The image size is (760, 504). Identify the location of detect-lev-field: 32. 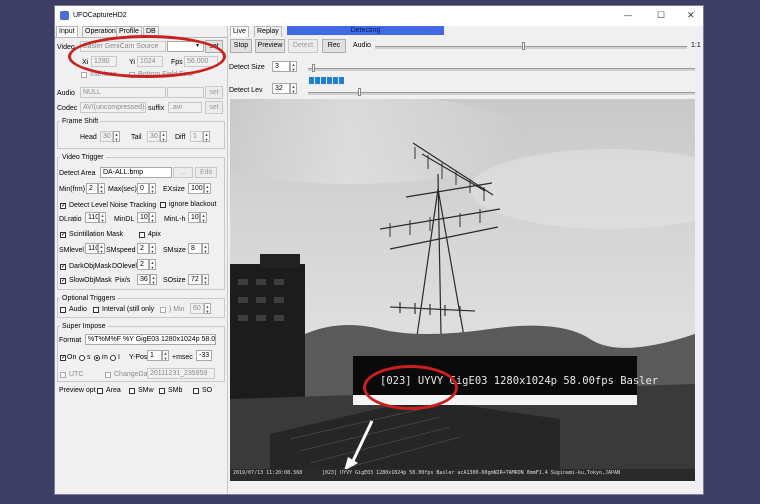
(281, 88).